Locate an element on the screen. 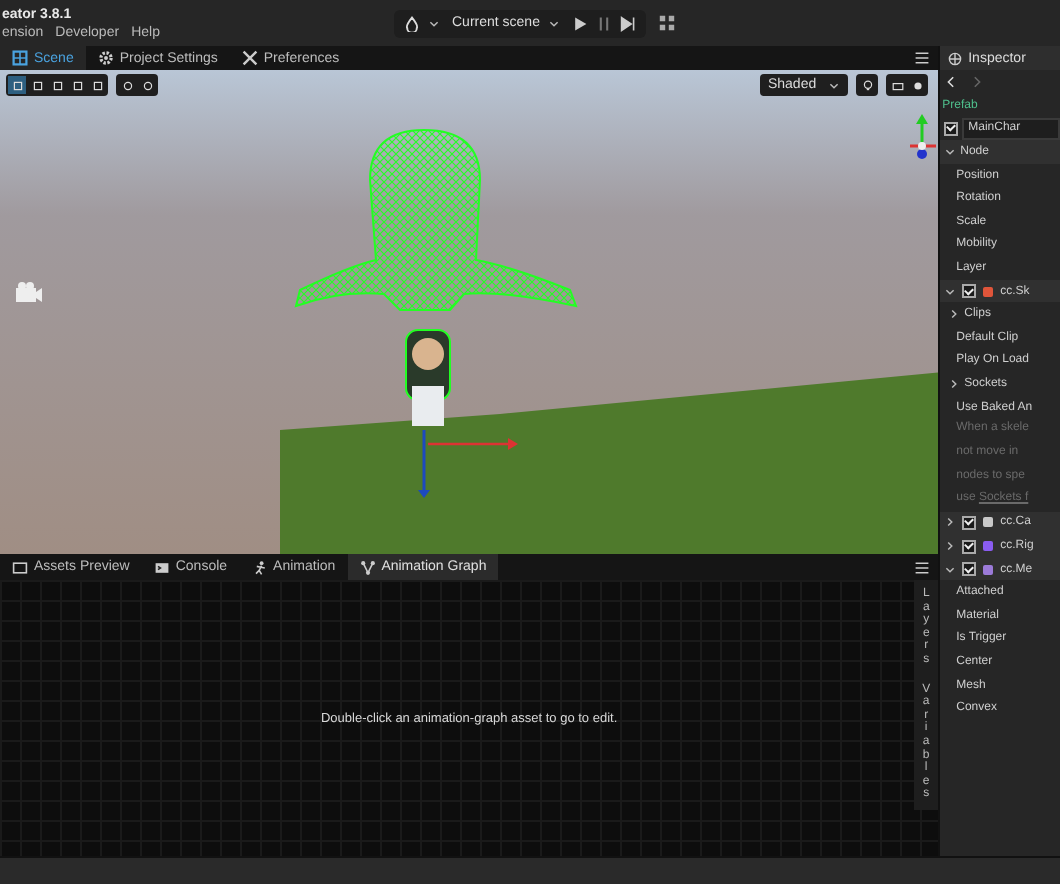 The image size is (1060, 884). forward-button is located at coordinates (976, 82).